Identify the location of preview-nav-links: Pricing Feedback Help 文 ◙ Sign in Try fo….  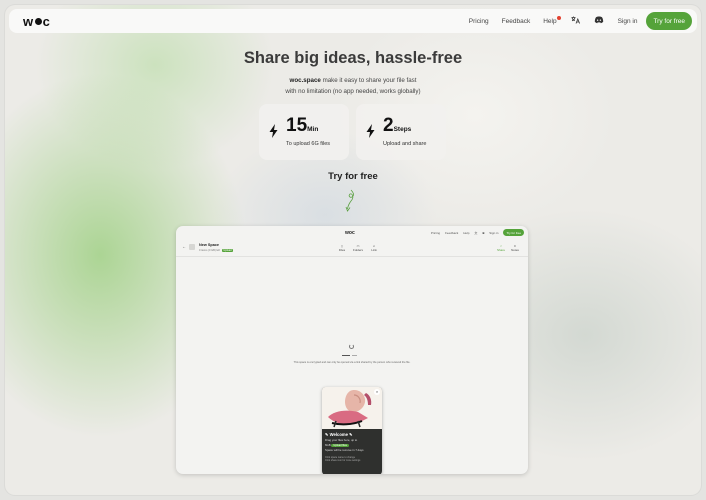
(475, 232).